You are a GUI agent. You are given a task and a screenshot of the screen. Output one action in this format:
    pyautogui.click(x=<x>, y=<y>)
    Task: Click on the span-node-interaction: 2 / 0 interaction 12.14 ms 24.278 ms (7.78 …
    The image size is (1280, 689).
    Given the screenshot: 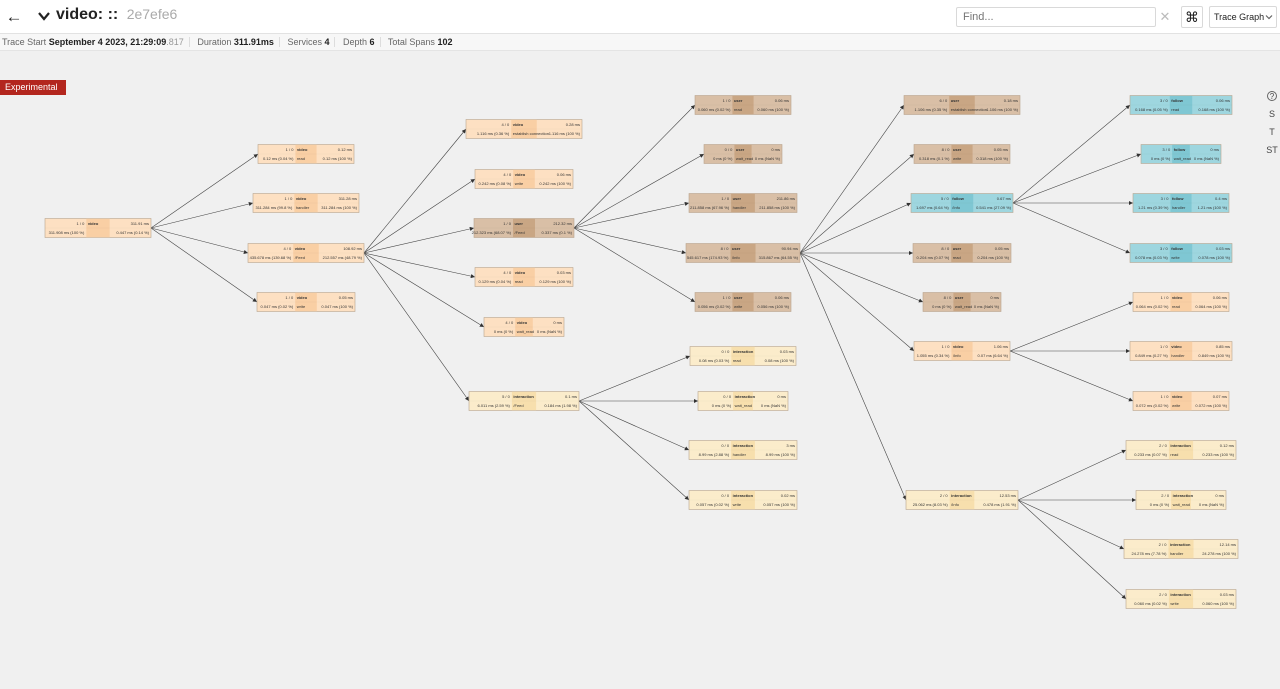 What is the action you would take?
    pyautogui.click(x=1181, y=549)
    